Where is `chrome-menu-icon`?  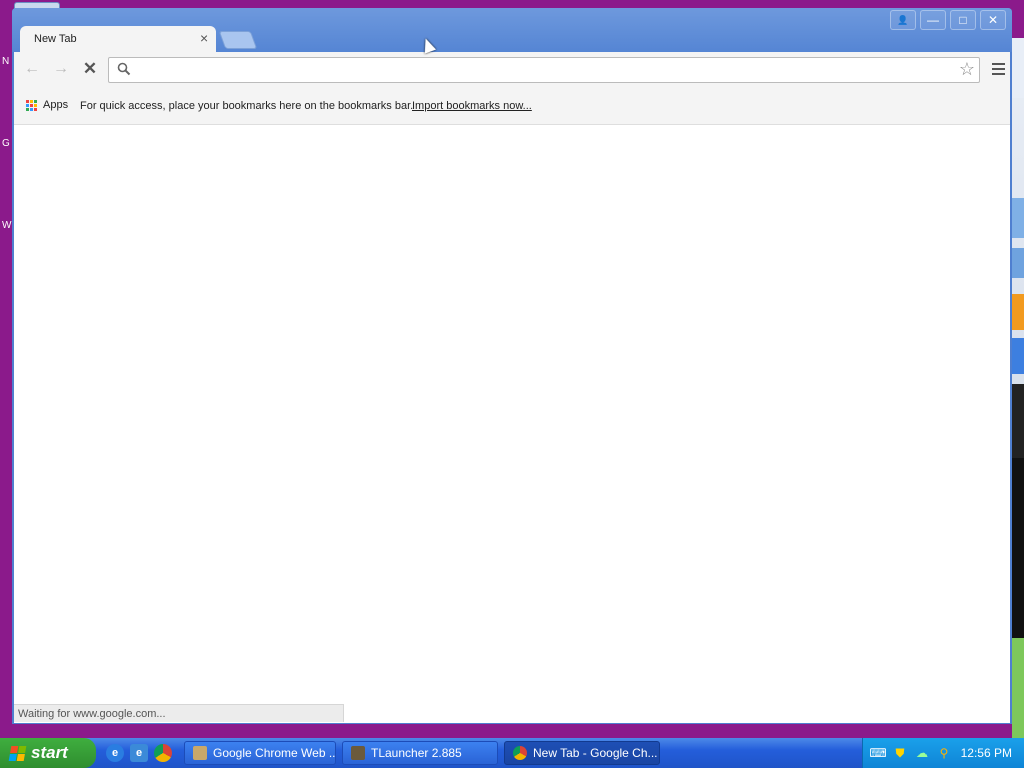 chrome-menu-icon is located at coordinates (998, 69).